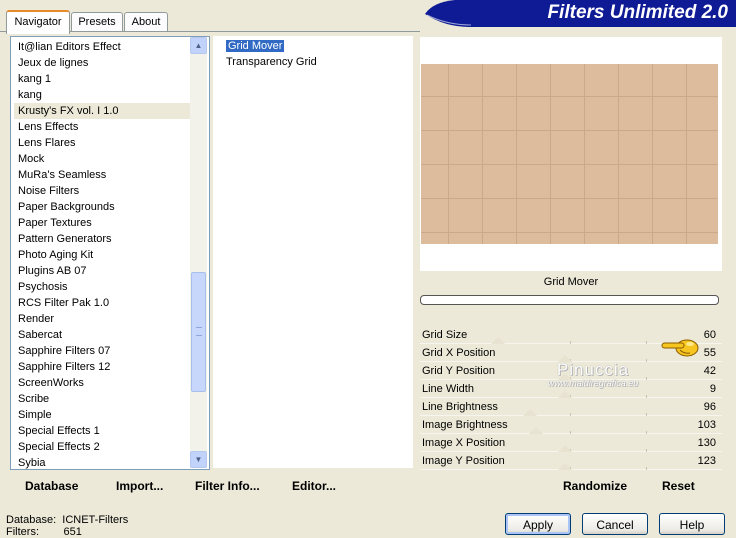  I want to click on preview-image, so click(569, 154).